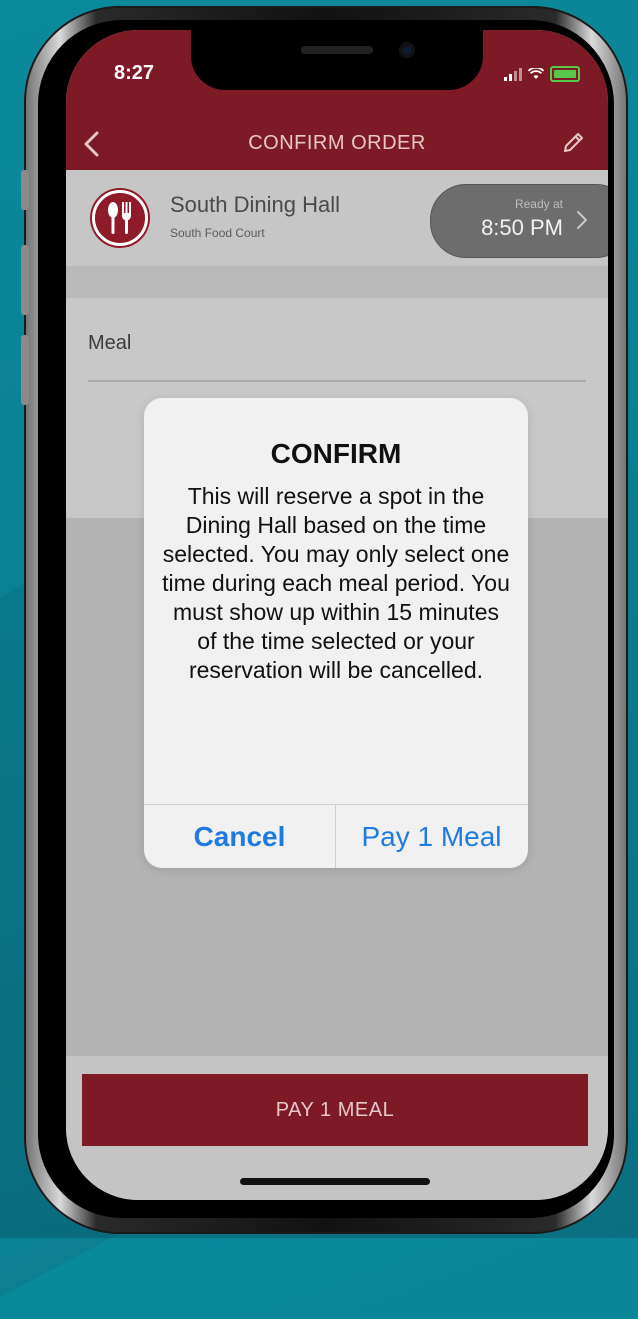  I want to click on alert-cancel-button: Cancel, so click(239, 836).